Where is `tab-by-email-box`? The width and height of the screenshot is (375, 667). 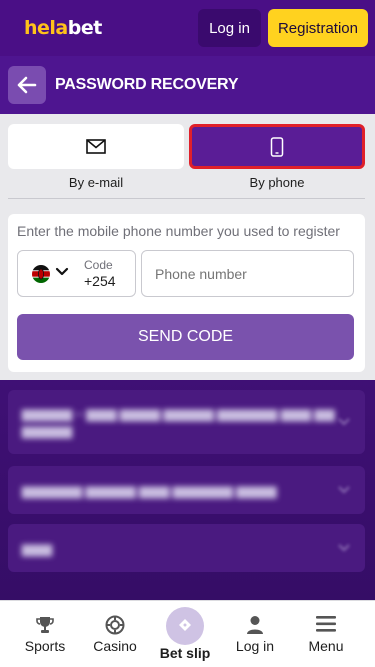
tab-by-email-box is located at coordinates (96, 146).